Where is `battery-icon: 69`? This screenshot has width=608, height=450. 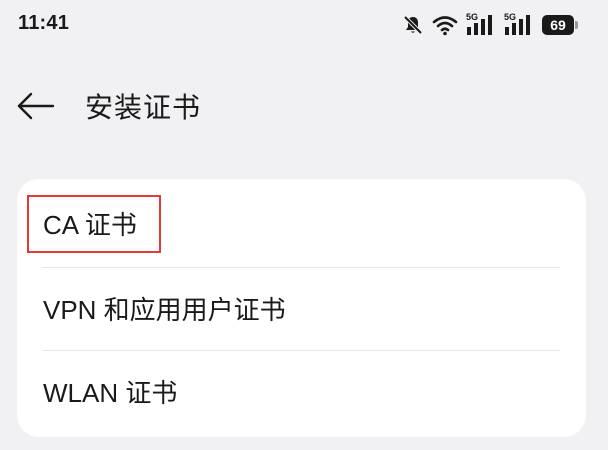
battery-icon: 69 is located at coordinates (560, 25).